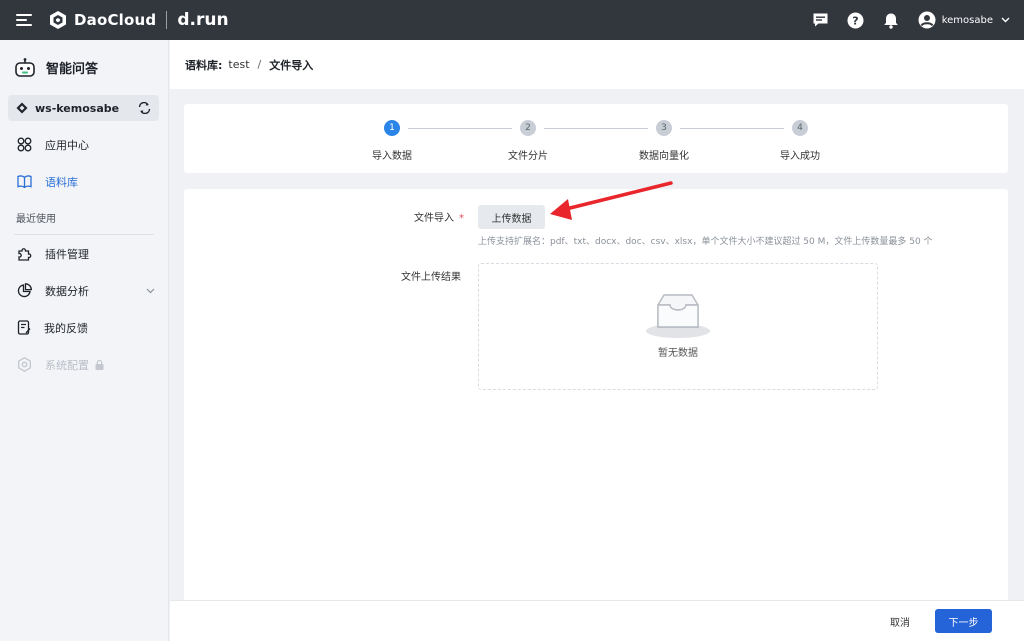 This screenshot has width=1024, height=641. I want to click on step-vectorize: 3 数据向量化, so click(664, 141).